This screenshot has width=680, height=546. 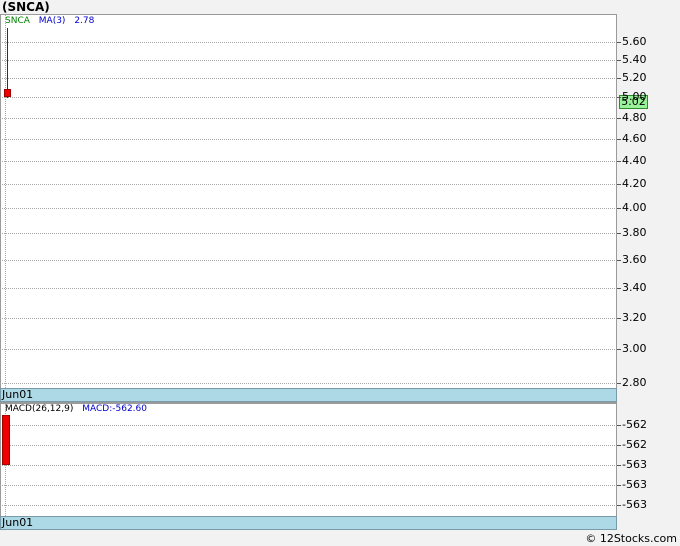 What do you see at coordinates (634, 207) in the screenshot?
I see `price-y-tick-label: 4.00` at bounding box center [634, 207].